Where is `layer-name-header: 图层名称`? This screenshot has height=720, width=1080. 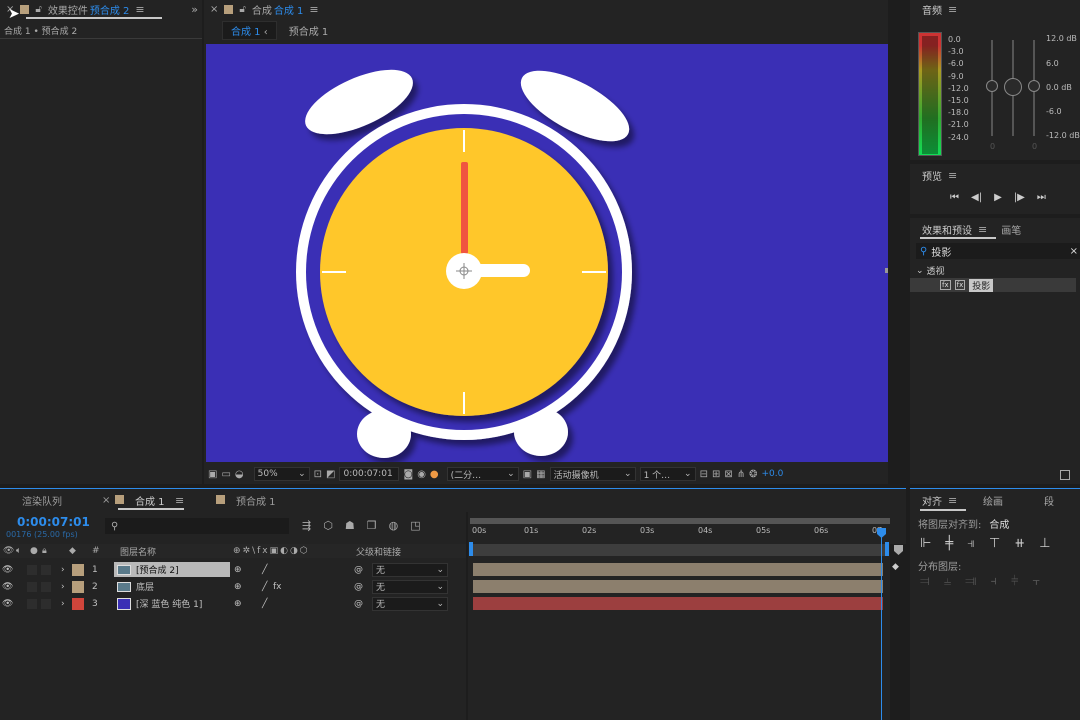
layer-name-header: 图层名称 is located at coordinates (138, 551).